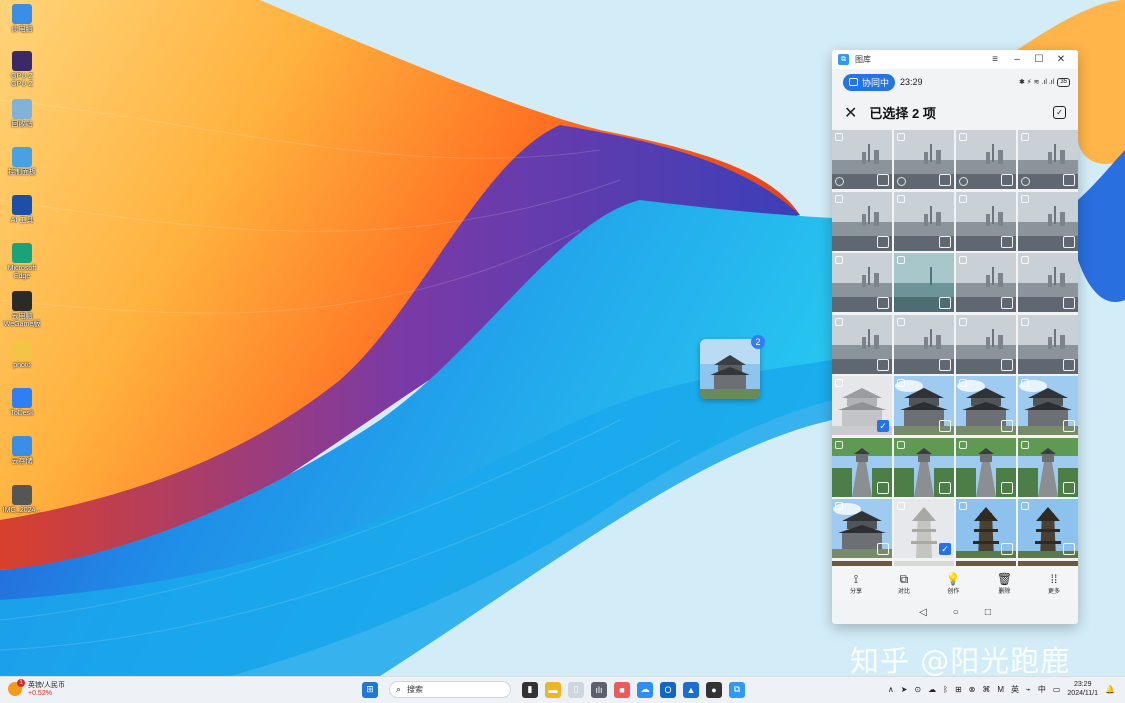  What do you see at coordinates (22, 451) in the screenshot?
I see `desktop-icon-9: 云存储` at bounding box center [22, 451].